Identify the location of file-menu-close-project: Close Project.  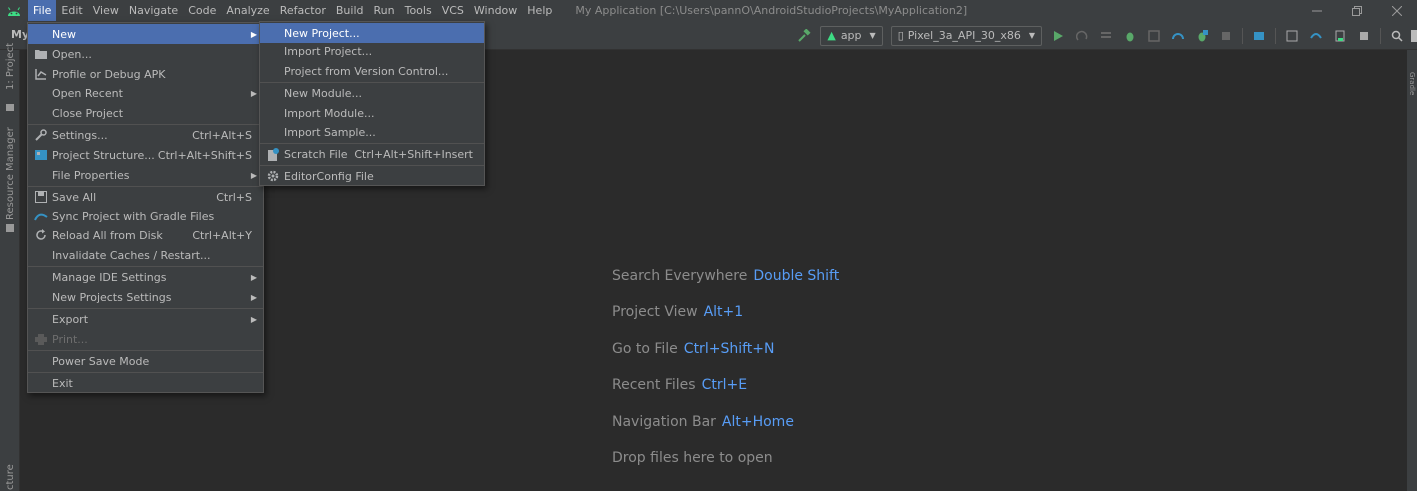
(145, 113).